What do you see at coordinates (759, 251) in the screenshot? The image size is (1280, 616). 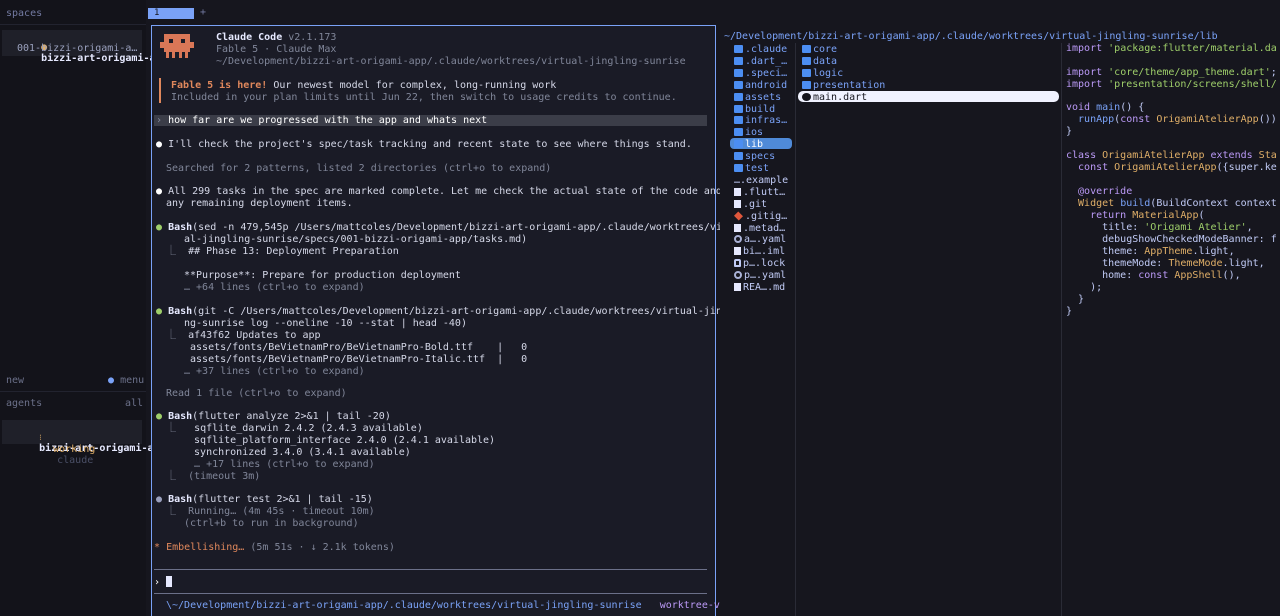 I see `file-item: bi….iml` at bounding box center [759, 251].